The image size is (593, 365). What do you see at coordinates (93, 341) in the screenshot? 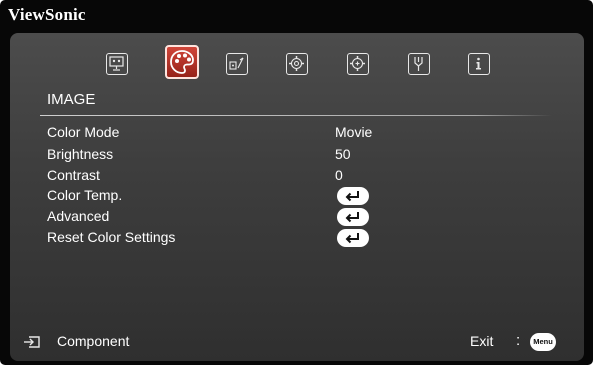
I see `input-source-label: Component` at bounding box center [93, 341].